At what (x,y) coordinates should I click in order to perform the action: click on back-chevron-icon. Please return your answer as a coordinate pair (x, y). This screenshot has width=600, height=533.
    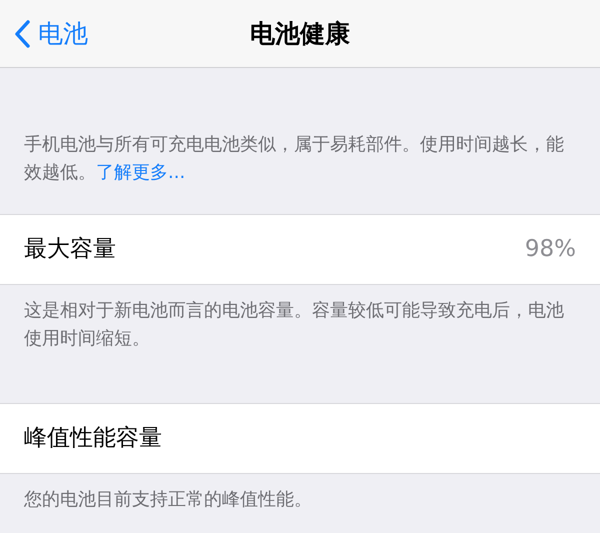
    Looking at the image, I should click on (22, 34).